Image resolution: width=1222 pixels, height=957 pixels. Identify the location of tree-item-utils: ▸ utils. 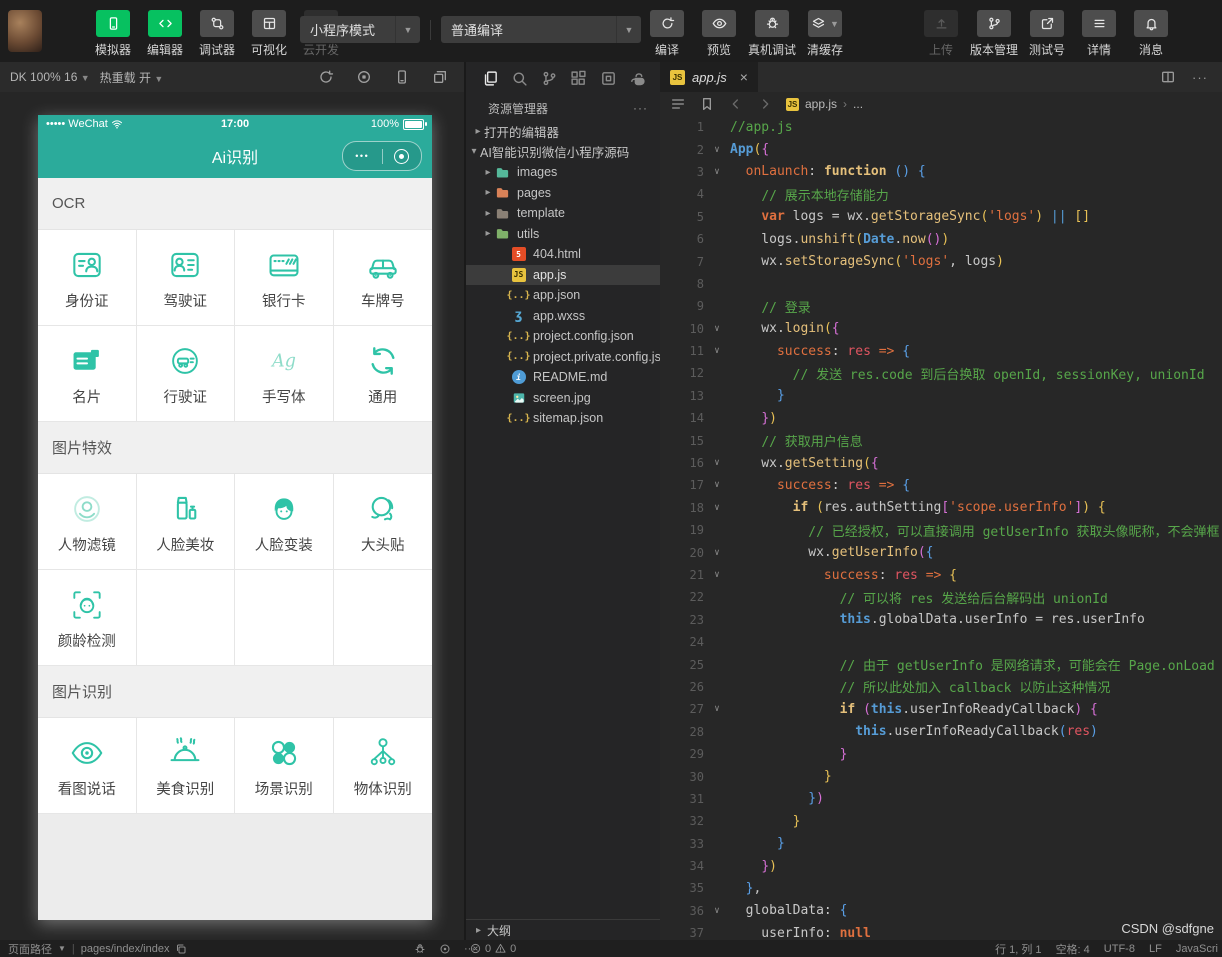
(564, 234).